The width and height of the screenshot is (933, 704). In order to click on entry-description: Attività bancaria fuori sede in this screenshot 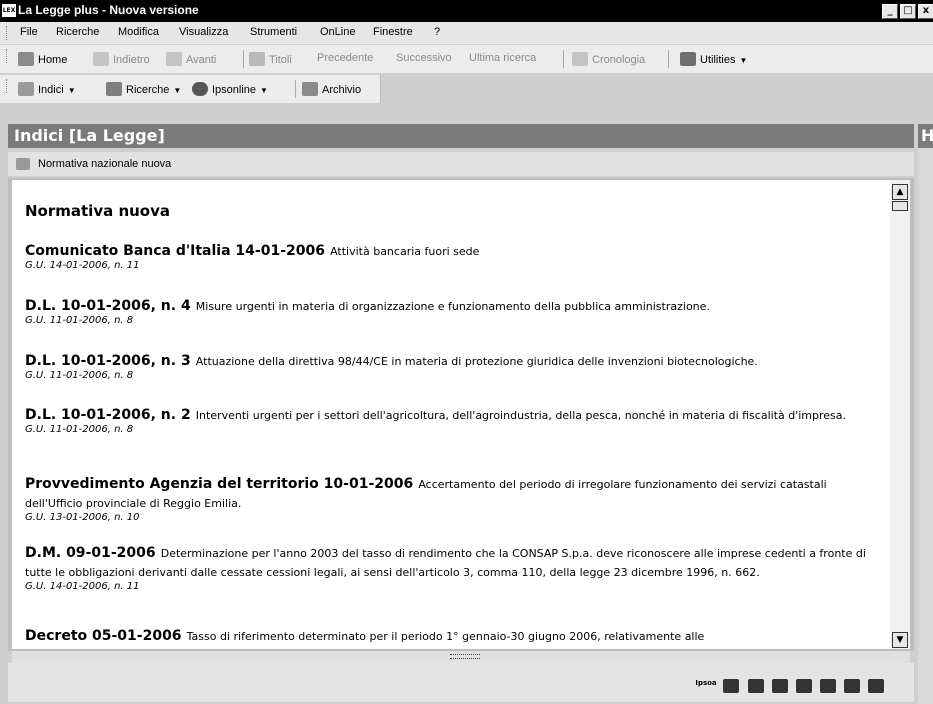, I will do `click(405, 251)`.